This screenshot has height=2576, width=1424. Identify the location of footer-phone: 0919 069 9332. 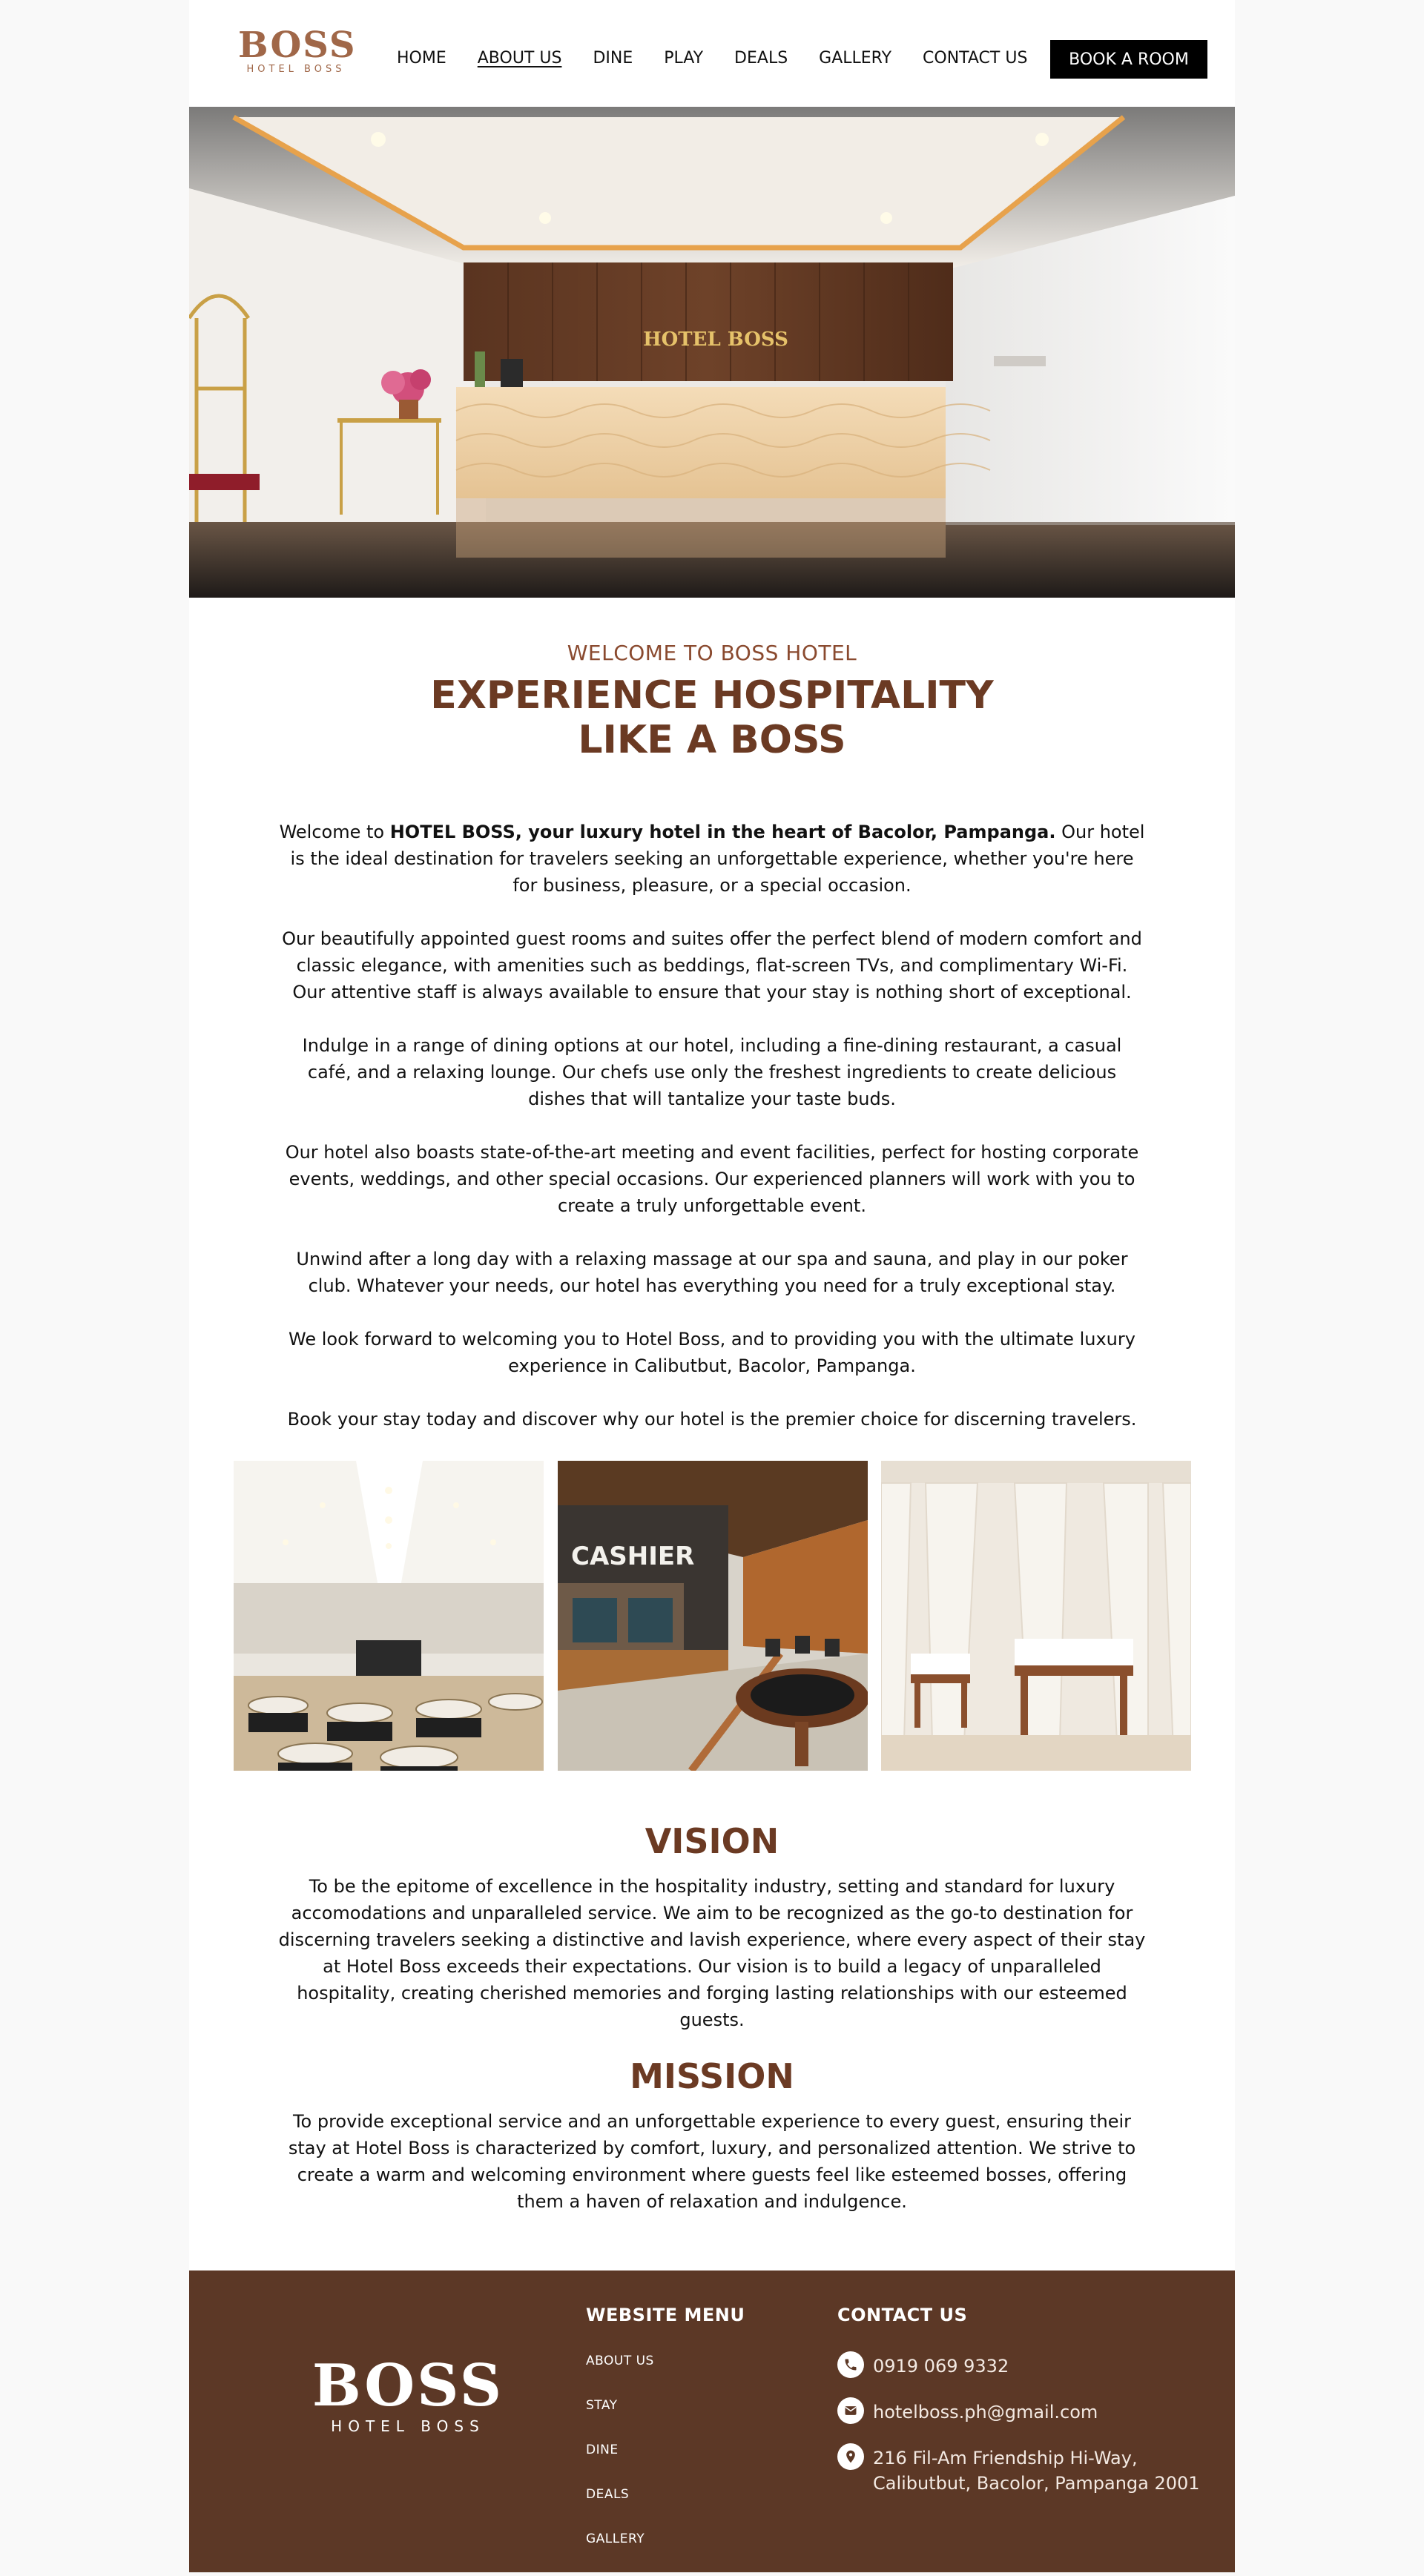
(941, 2366).